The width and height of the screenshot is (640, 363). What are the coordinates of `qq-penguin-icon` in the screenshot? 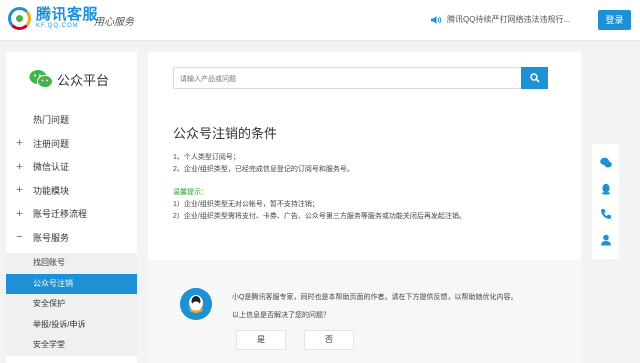 It's located at (196, 304).